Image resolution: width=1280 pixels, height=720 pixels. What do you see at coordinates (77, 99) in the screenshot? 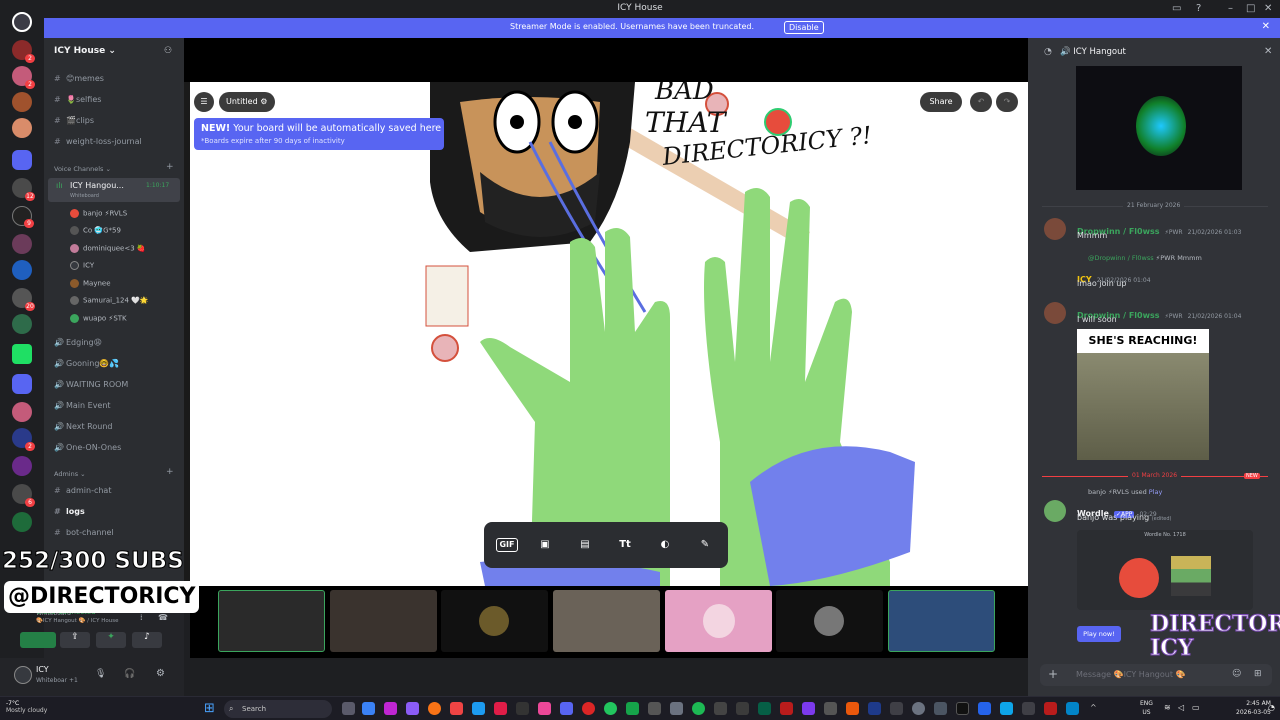
I see `channel-selfies: # 🌷selfies` at bounding box center [77, 99].